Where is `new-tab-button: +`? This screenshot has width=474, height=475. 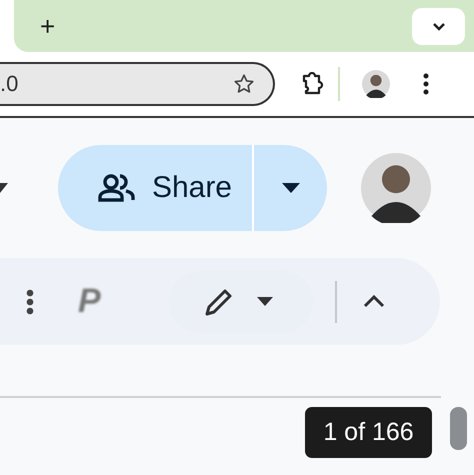 new-tab-button: + is located at coordinates (48, 26).